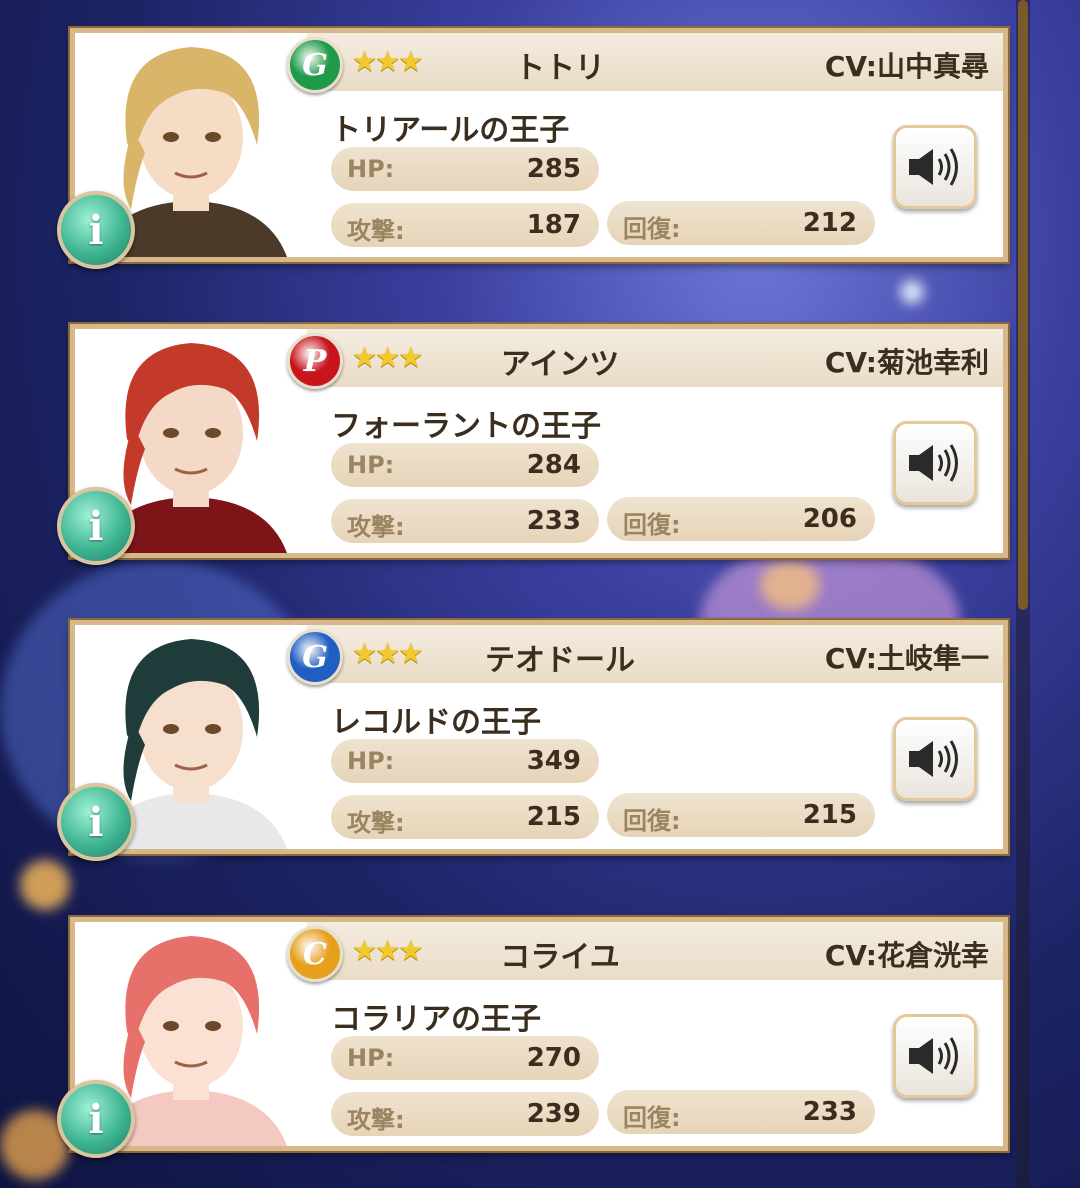 The height and width of the screenshot is (1188, 1080). Describe the element at coordinates (466, 426) in the screenshot. I see `character-title: フォーラントの王子` at that location.